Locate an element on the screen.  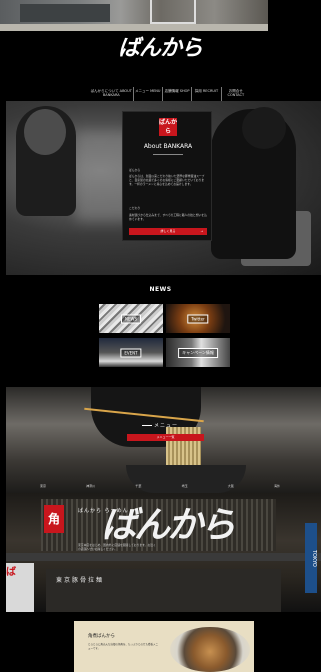
about-sub-text: 素材選びから仕込みまで、すべての工程に職人の技と想いを込めています。 is located at coordinates (168, 217).